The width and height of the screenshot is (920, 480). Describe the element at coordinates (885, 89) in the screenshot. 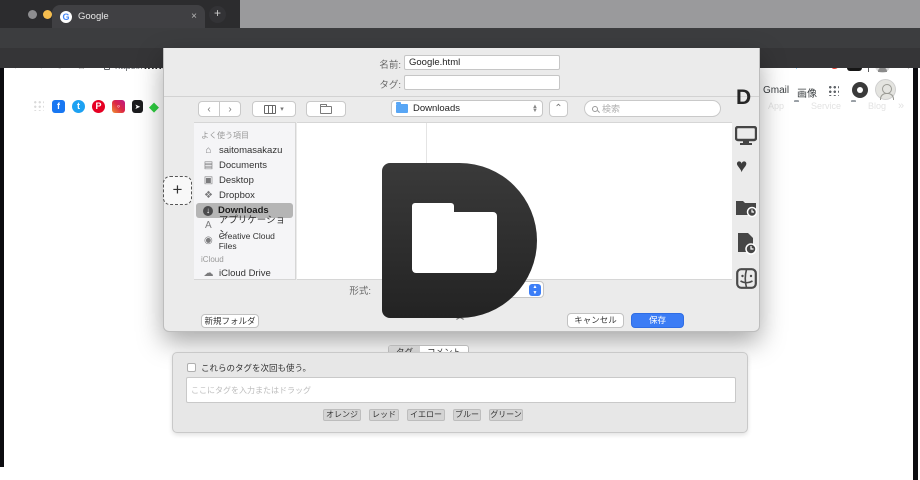

I see `google-account-avatar` at that location.